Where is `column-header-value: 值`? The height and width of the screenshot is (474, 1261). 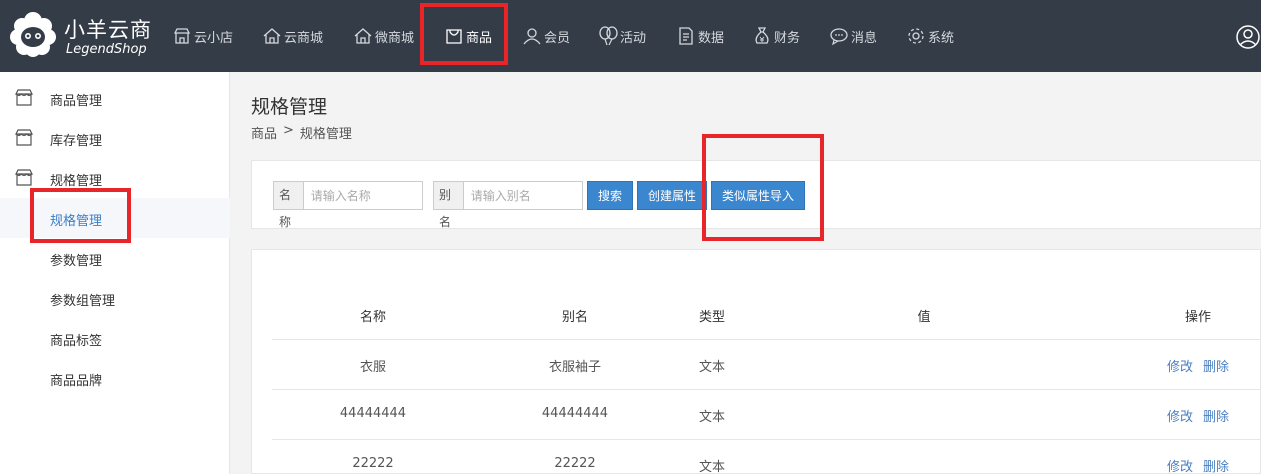 column-header-value: 值 is located at coordinates (924, 317).